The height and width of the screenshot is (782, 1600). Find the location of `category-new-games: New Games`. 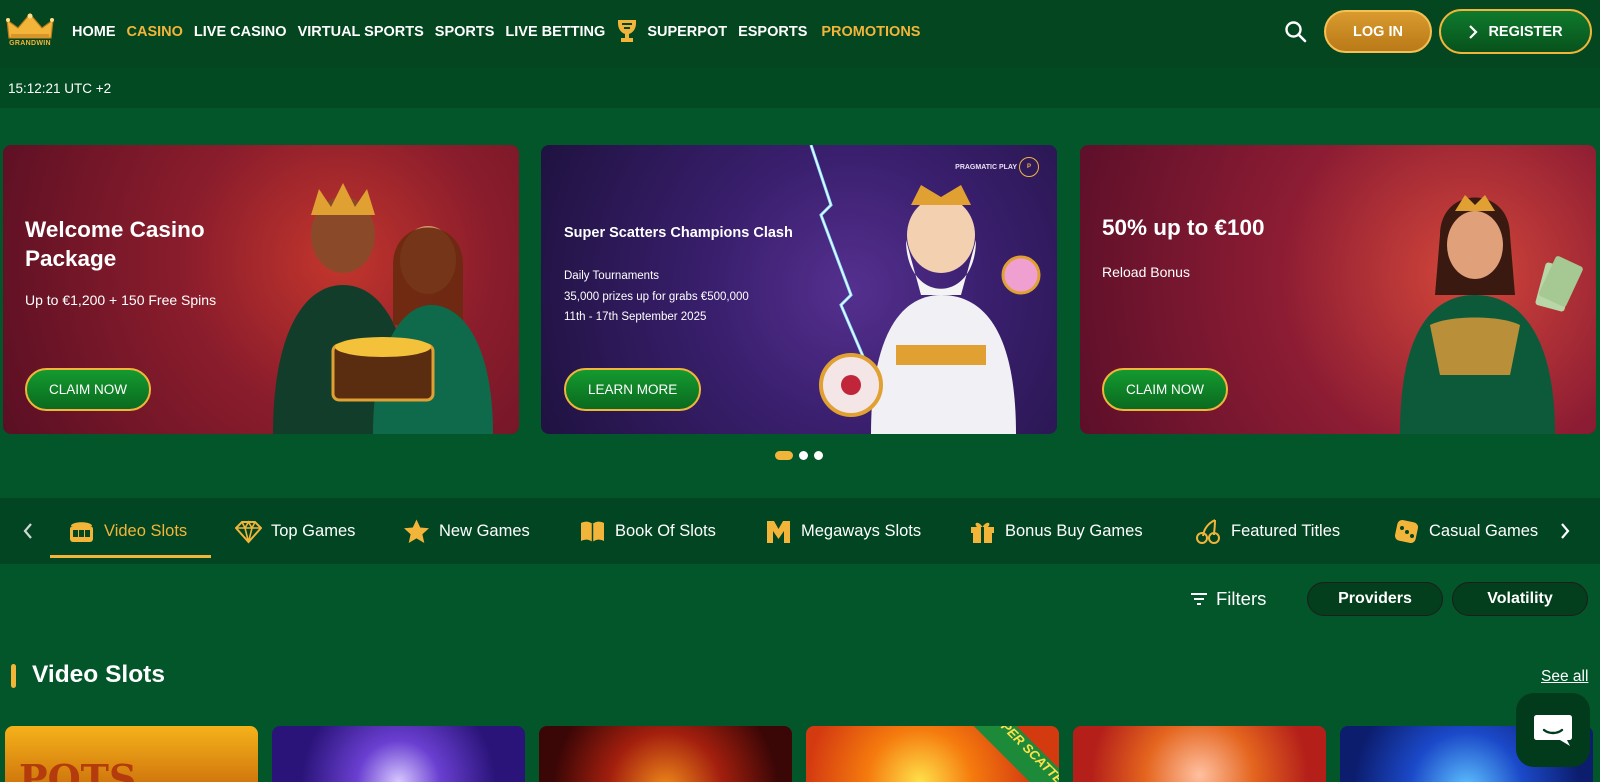

category-new-games: New Games is located at coordinates (466, 531).